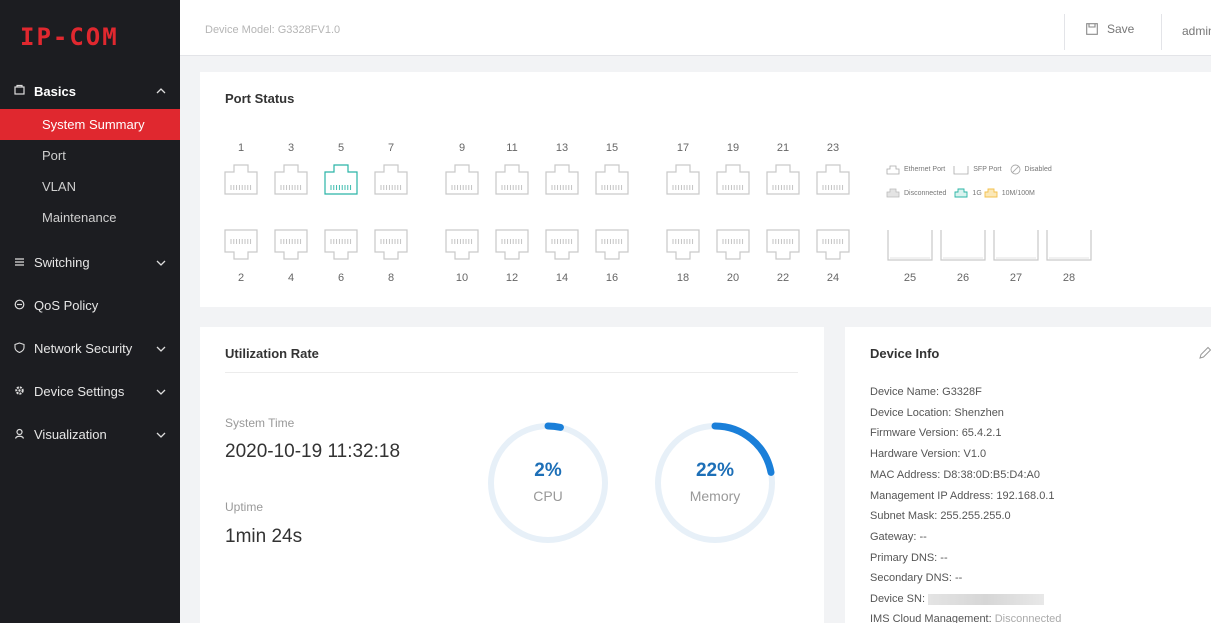  Describe the element at coordinates (961, 193) in the screenshot. I see `port-1g-icon` at that location.